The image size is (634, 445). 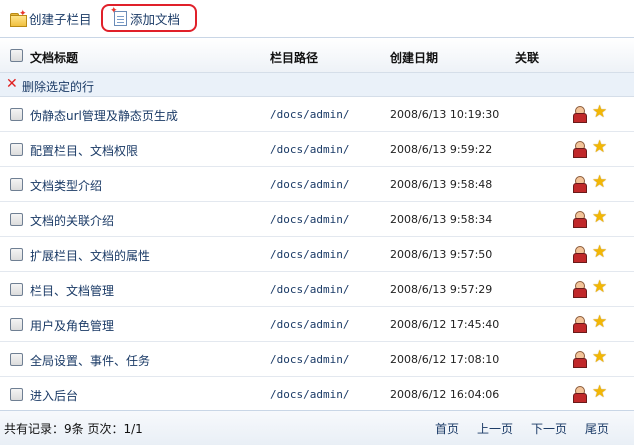 I want to click on document-title-link: 进入后台, so click(x=54, y=395).